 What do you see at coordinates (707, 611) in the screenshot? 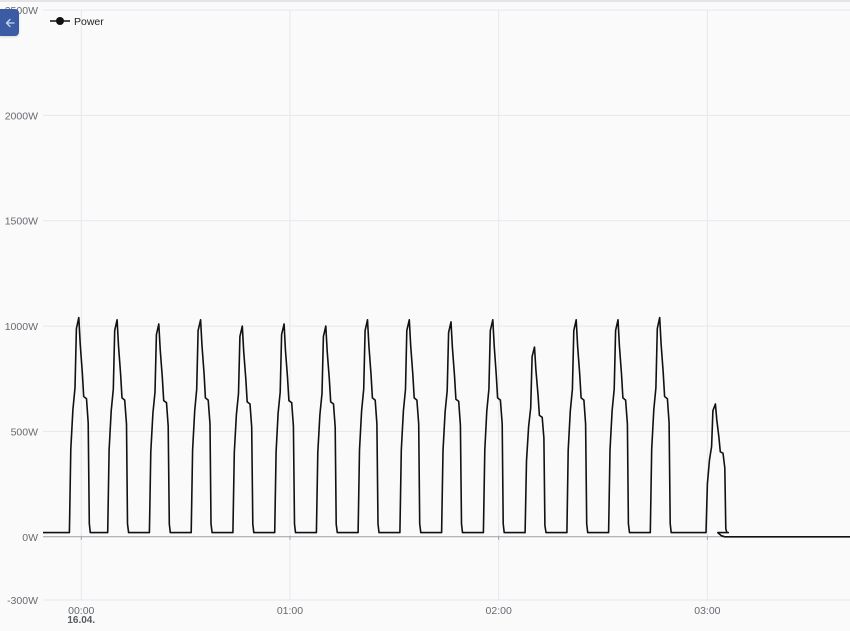
I see `x-tick-label: 03:00` at bounding box center [707, 611].